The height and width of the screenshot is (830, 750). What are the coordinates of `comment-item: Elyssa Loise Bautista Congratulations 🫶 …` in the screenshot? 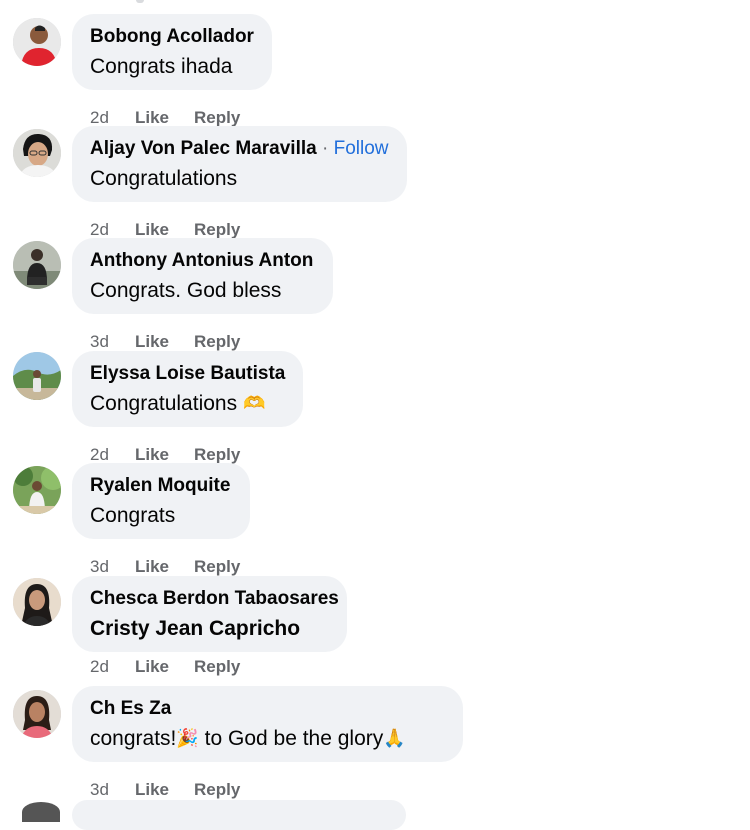 It's located at (375, 407).